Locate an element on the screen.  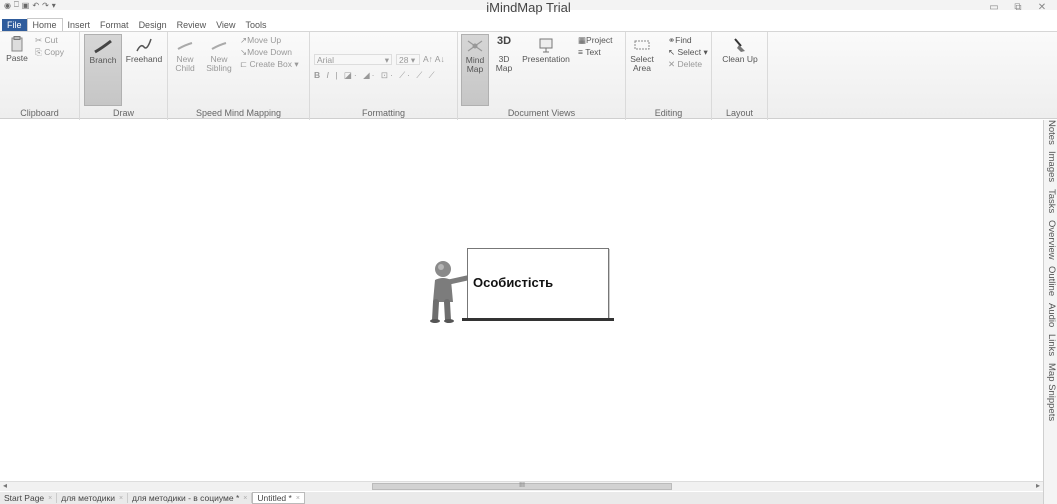
side-tab-links: Links is located at coordinates (1051, 347).